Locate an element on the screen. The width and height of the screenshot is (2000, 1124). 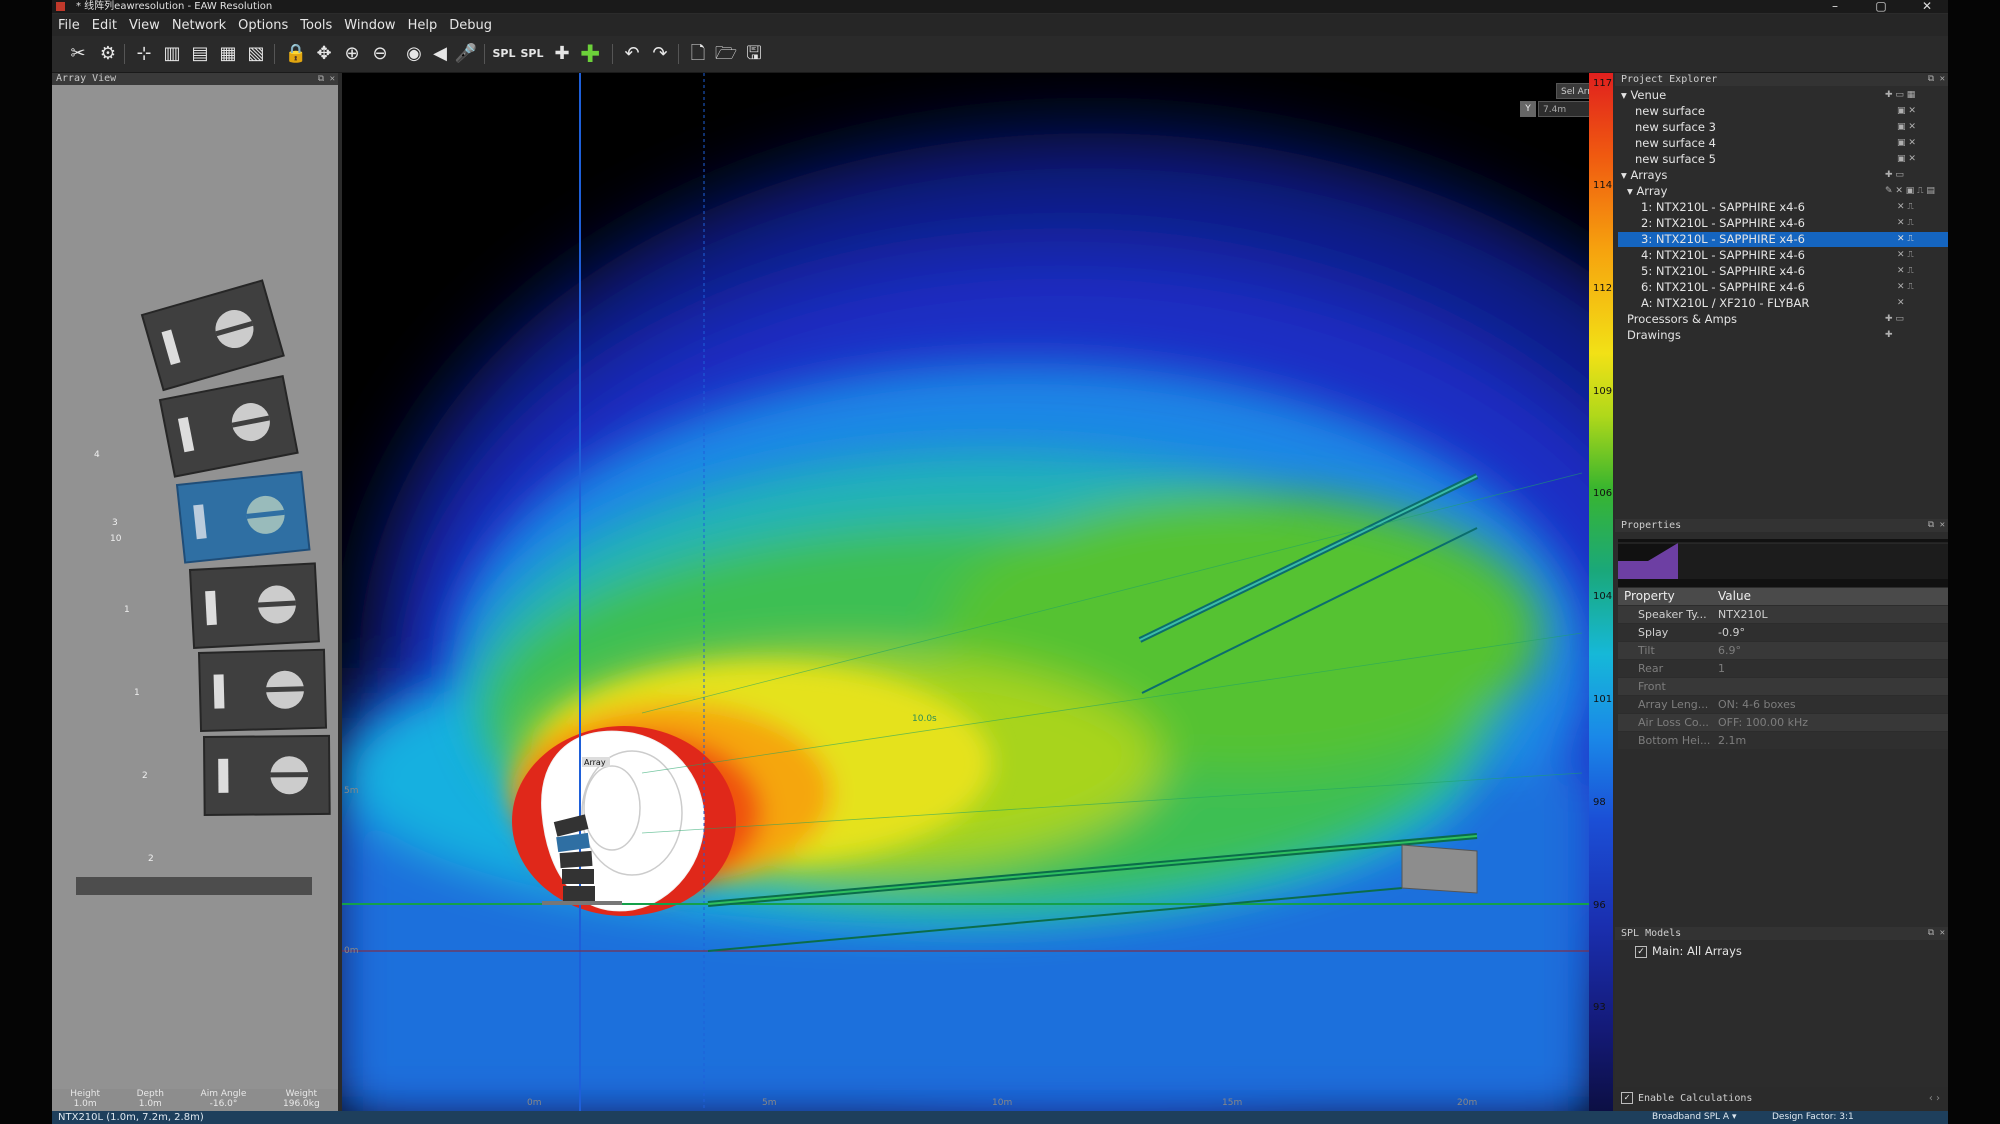
y-value-input: 7.4m is located at coordinates (1563, 109).